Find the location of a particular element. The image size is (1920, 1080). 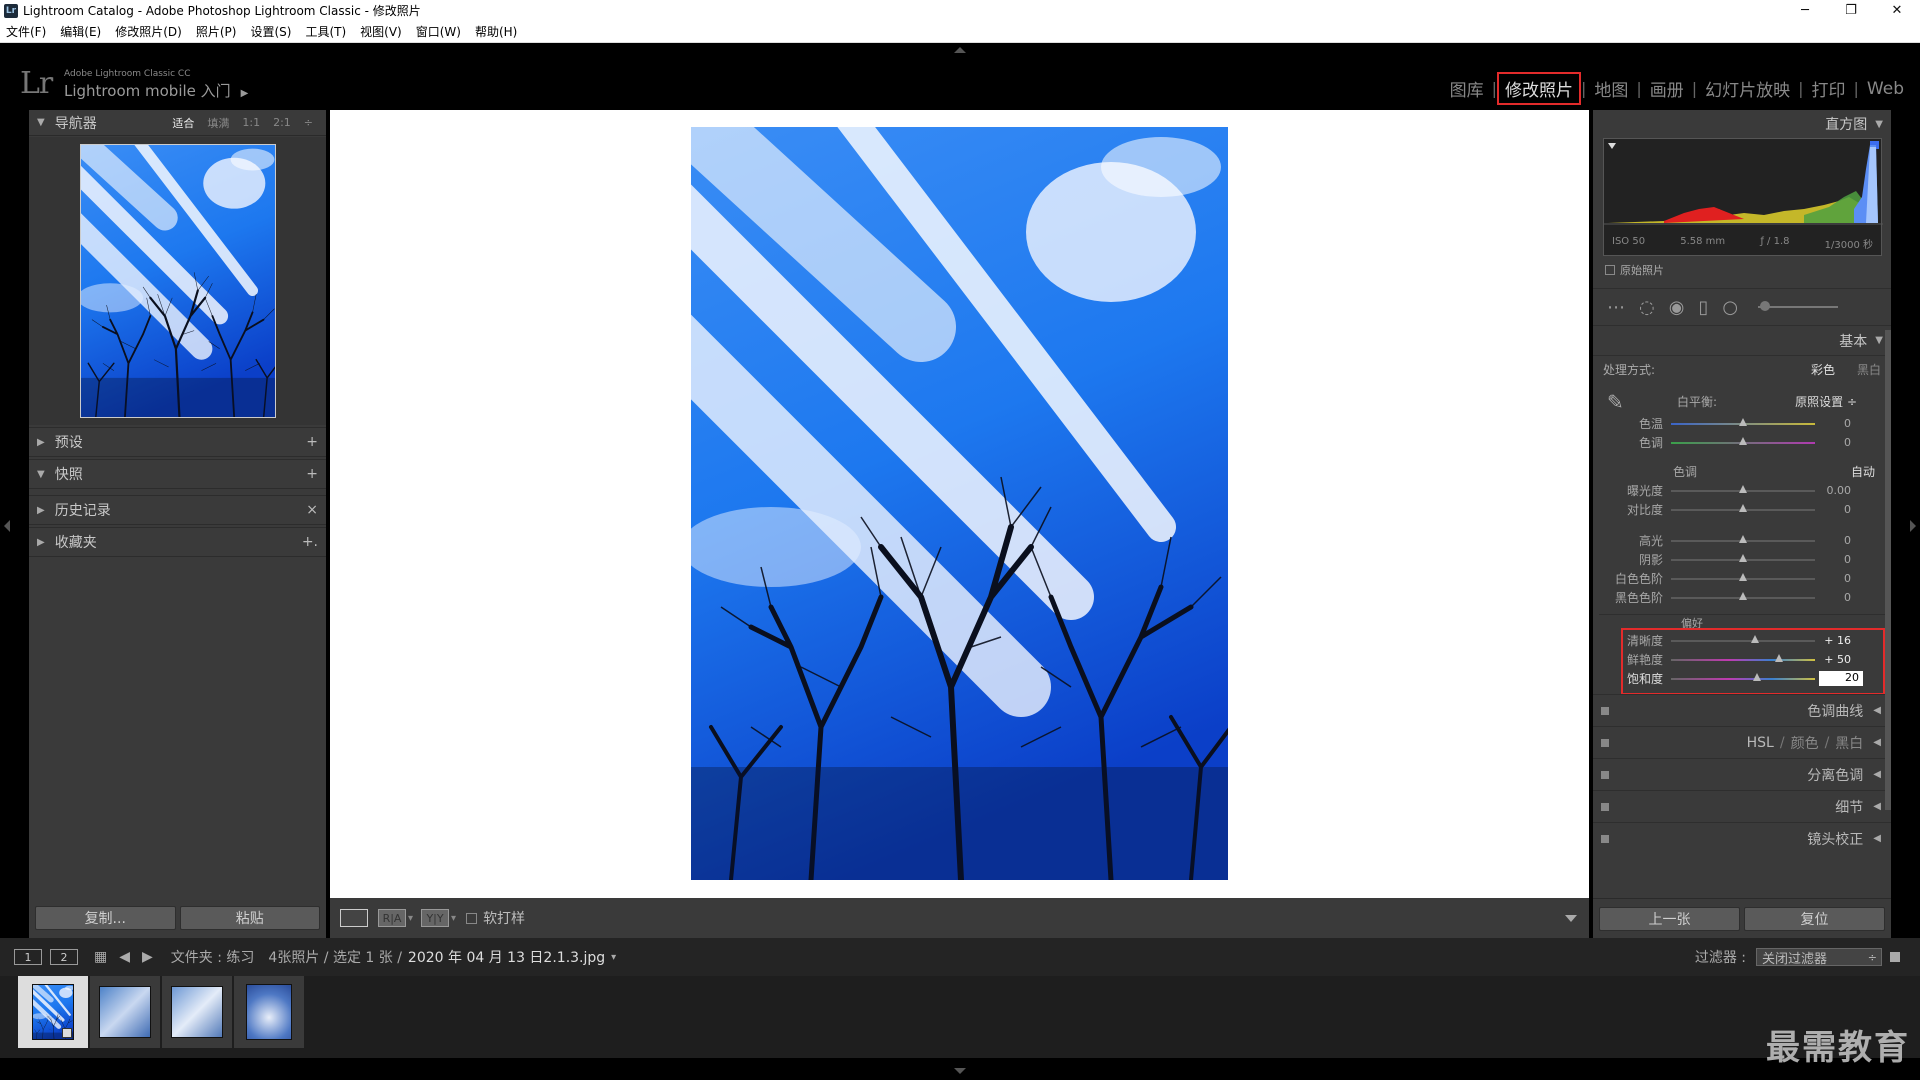

exposure-value: 0.00 is located at coordinates (1837, 490).